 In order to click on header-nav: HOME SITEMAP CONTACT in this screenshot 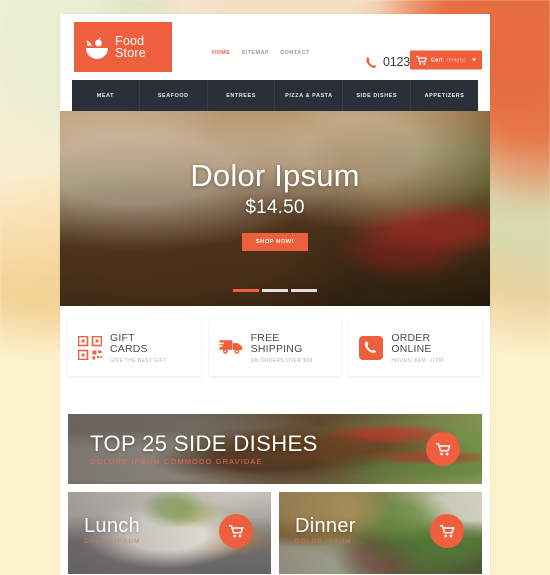, I will do `click(261, 53)`.